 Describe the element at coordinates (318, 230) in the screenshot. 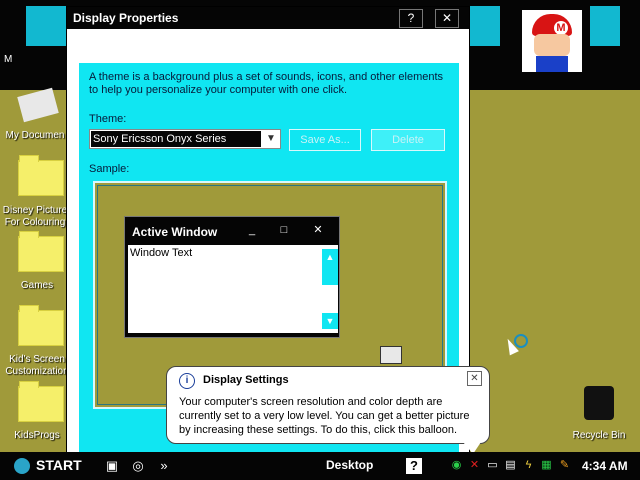

I see `close-icon: ✕` at that location.